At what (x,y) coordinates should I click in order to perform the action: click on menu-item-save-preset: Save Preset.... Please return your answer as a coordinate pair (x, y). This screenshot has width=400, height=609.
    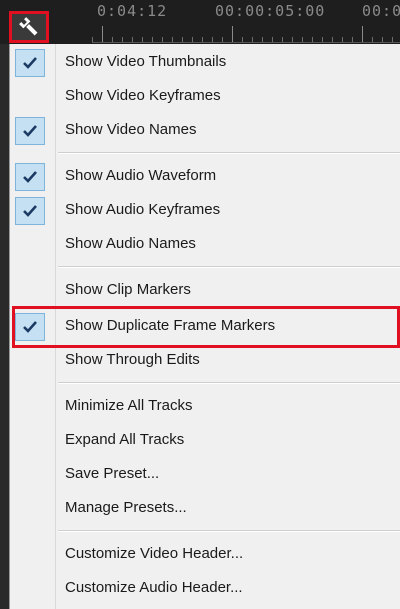
    Looking at the image, I should click on (205, 475).